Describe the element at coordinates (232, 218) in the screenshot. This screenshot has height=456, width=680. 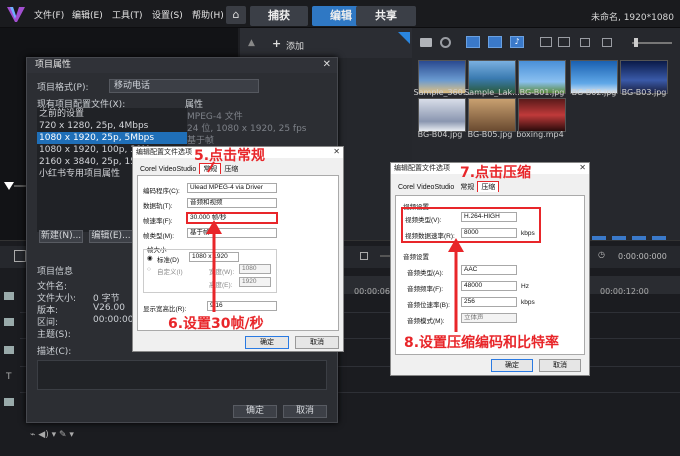
I see `frame-rate-select: 30.000 帧/秒` at that location.